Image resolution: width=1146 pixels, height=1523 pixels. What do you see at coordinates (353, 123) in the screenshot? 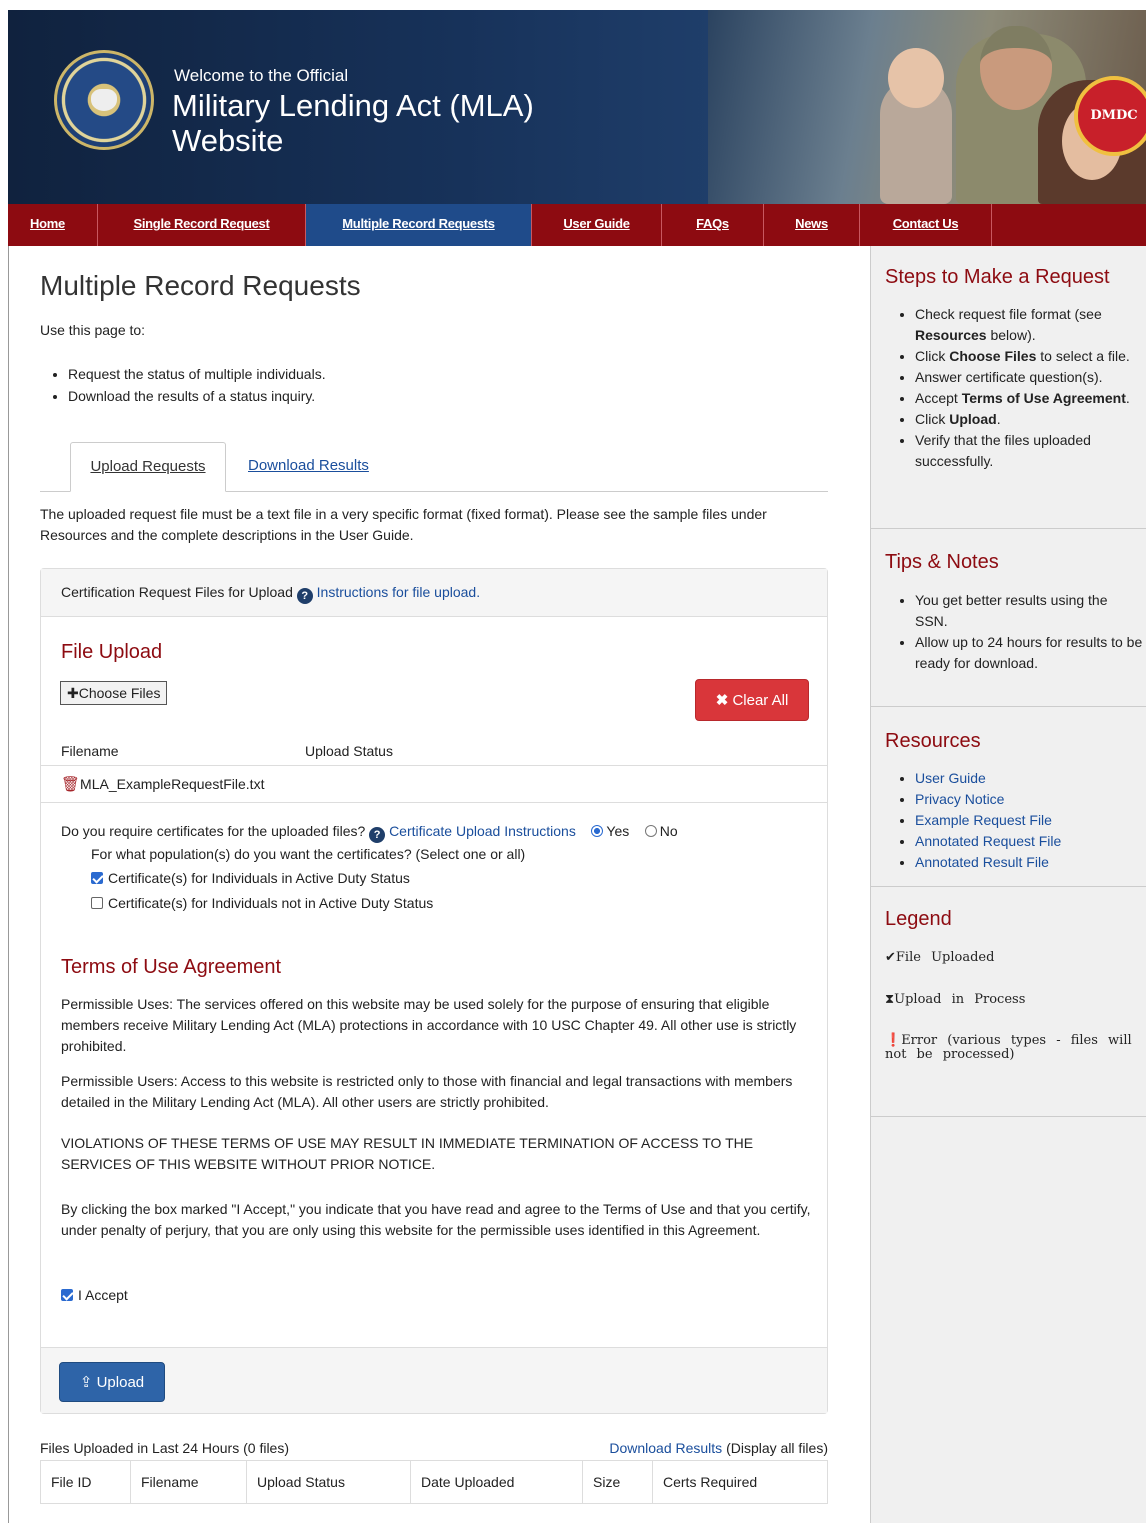
I see `header-title: Military Lending Act (MLA) Website` at bounding box center [353, 123].